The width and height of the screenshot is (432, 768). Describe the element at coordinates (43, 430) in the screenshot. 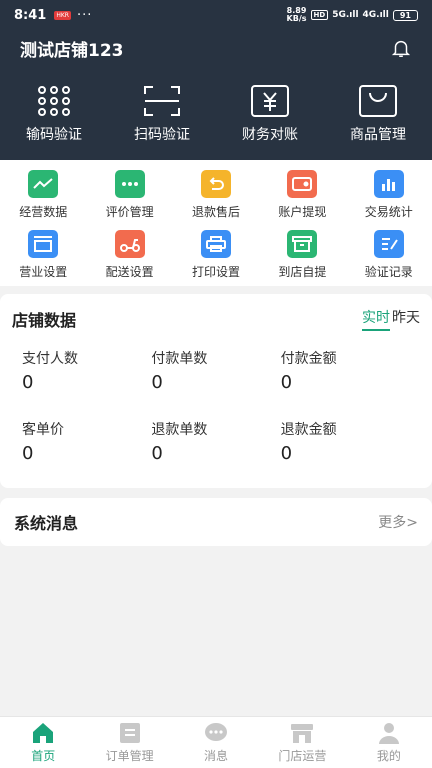

I see `stat-label: 客单价` at that location.